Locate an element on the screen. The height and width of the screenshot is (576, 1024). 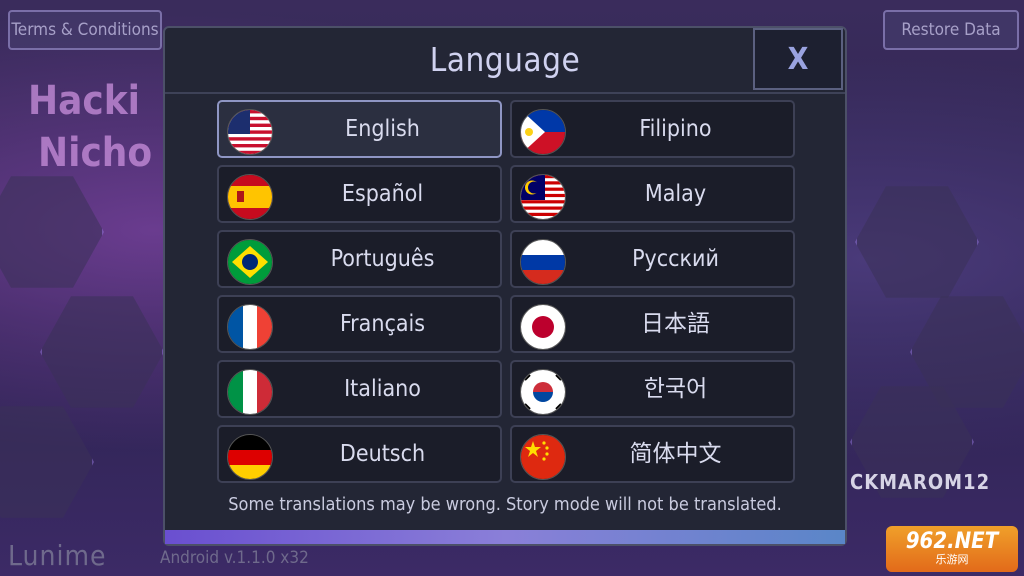
language-option-italiano: Italiano is located at coordinates (359, 389).